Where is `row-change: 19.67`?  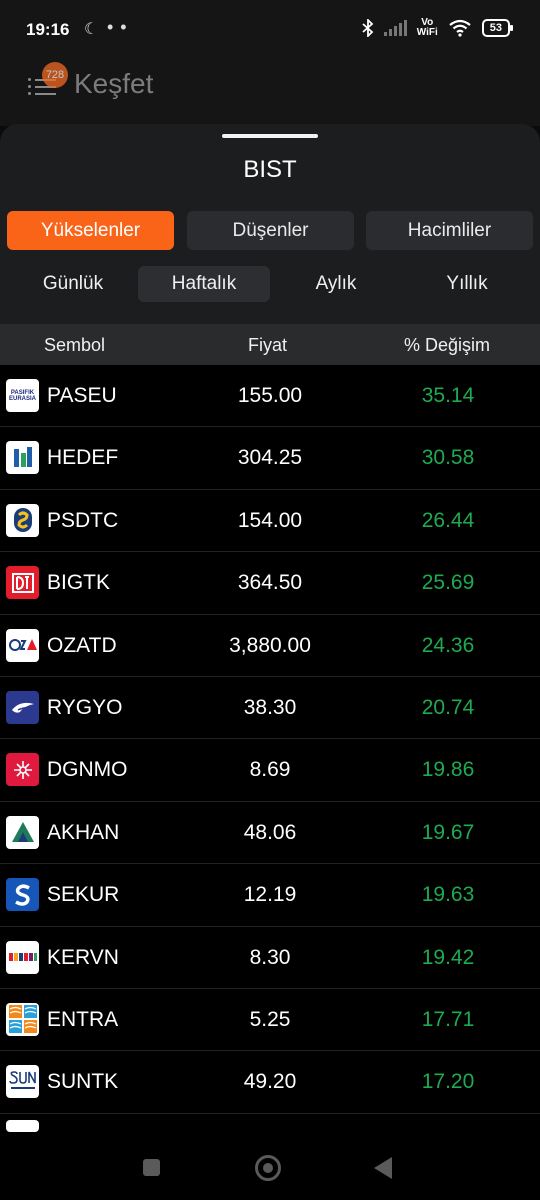
row-change: 19.67 is located at coordinates (448, 832).